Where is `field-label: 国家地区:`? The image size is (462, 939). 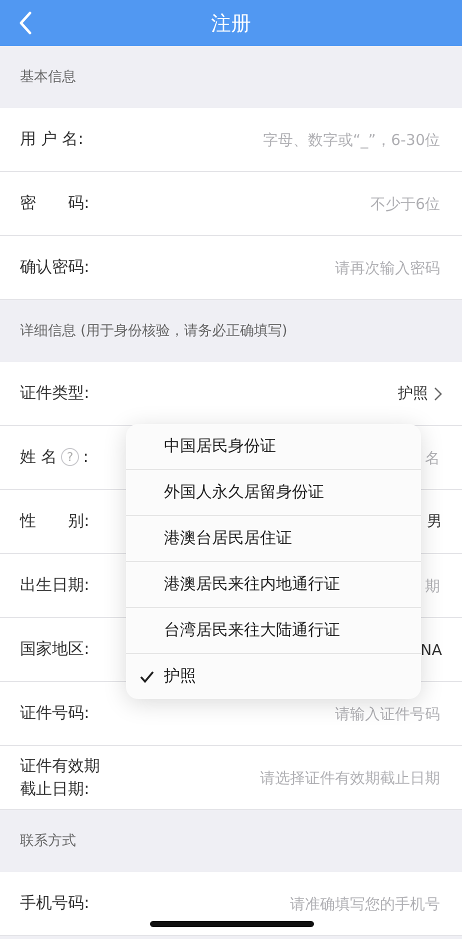
field-label: 国家地区: is located at coordinates (55, 649).